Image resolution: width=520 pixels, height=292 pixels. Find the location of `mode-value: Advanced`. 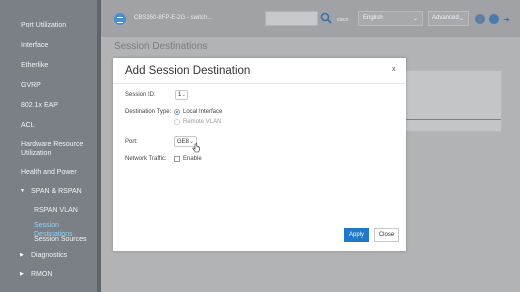

mode-value: Advanced is located at coordinates (445, 18).